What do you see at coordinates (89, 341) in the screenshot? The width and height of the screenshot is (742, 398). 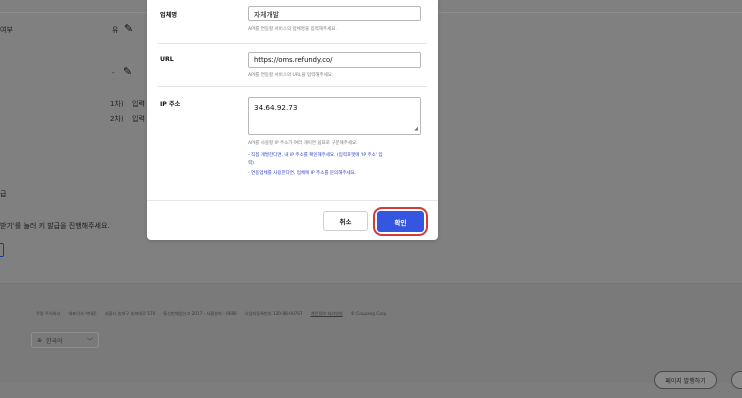 I see `chevron-down-icon: ﹀` at bounding box center [89, 341].